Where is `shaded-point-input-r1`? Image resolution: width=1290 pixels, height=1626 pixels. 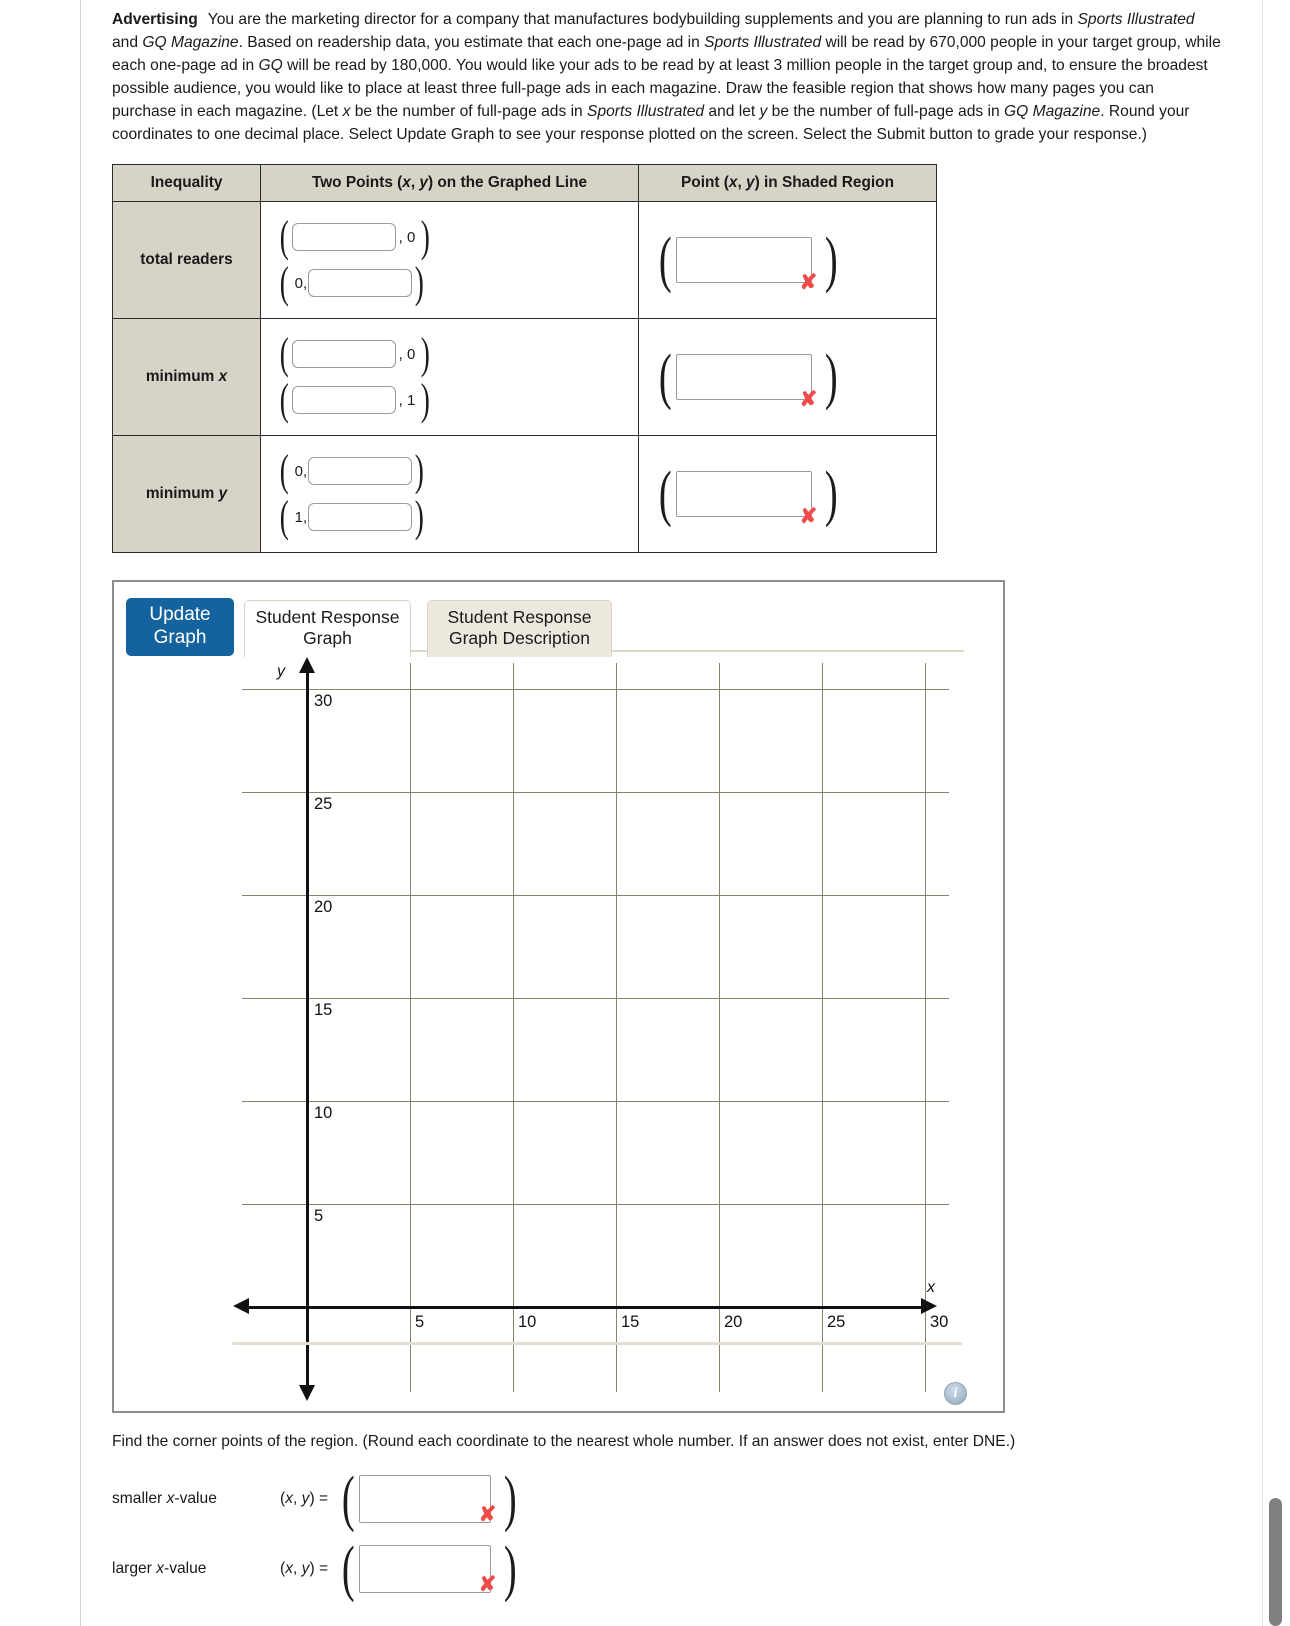
shaded-point-input-r1 is located at coordinates (743, 377).